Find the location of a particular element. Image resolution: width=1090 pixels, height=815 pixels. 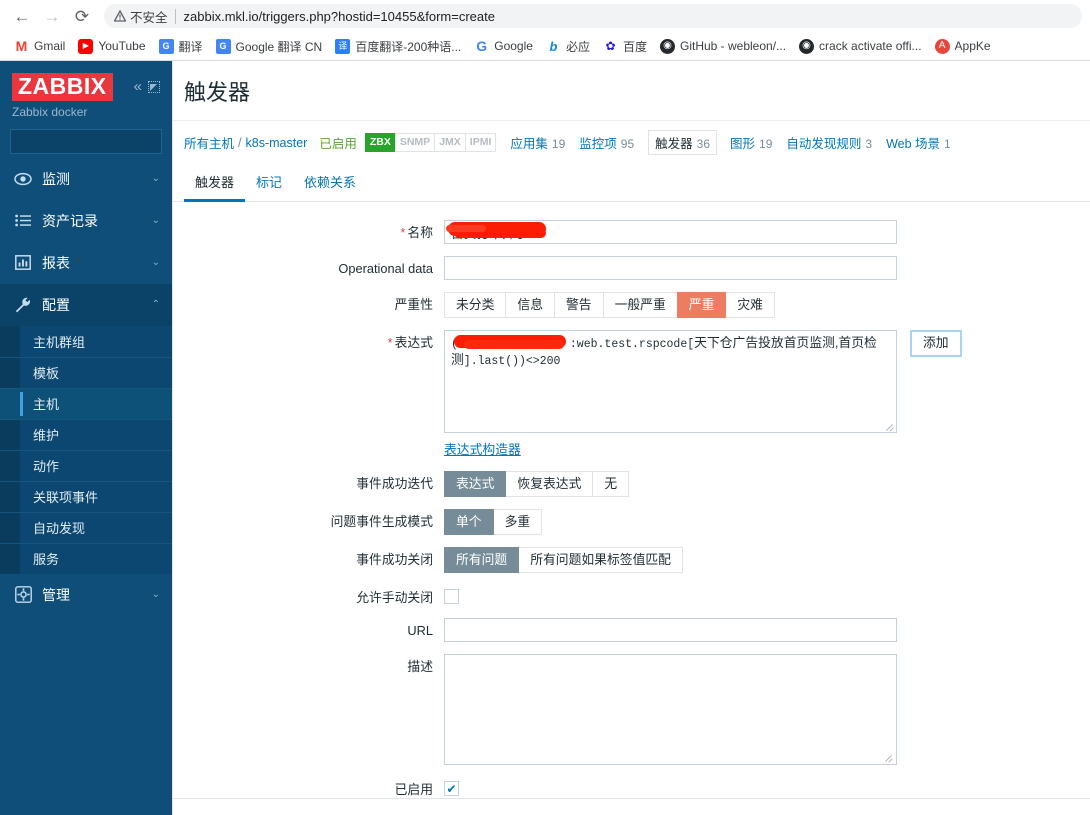

breadcrumb-tab-web-scenarios: Web 场景 1 is located at coordinates (918, 142).